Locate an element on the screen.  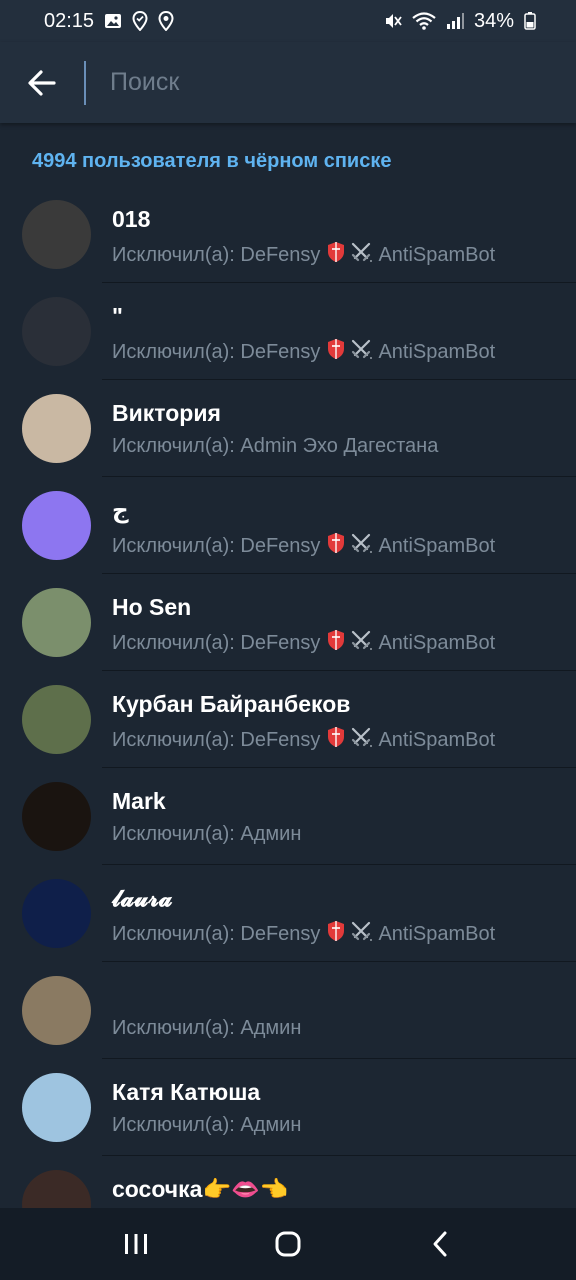
user-name: 018 is located at coordinates (131, 219).